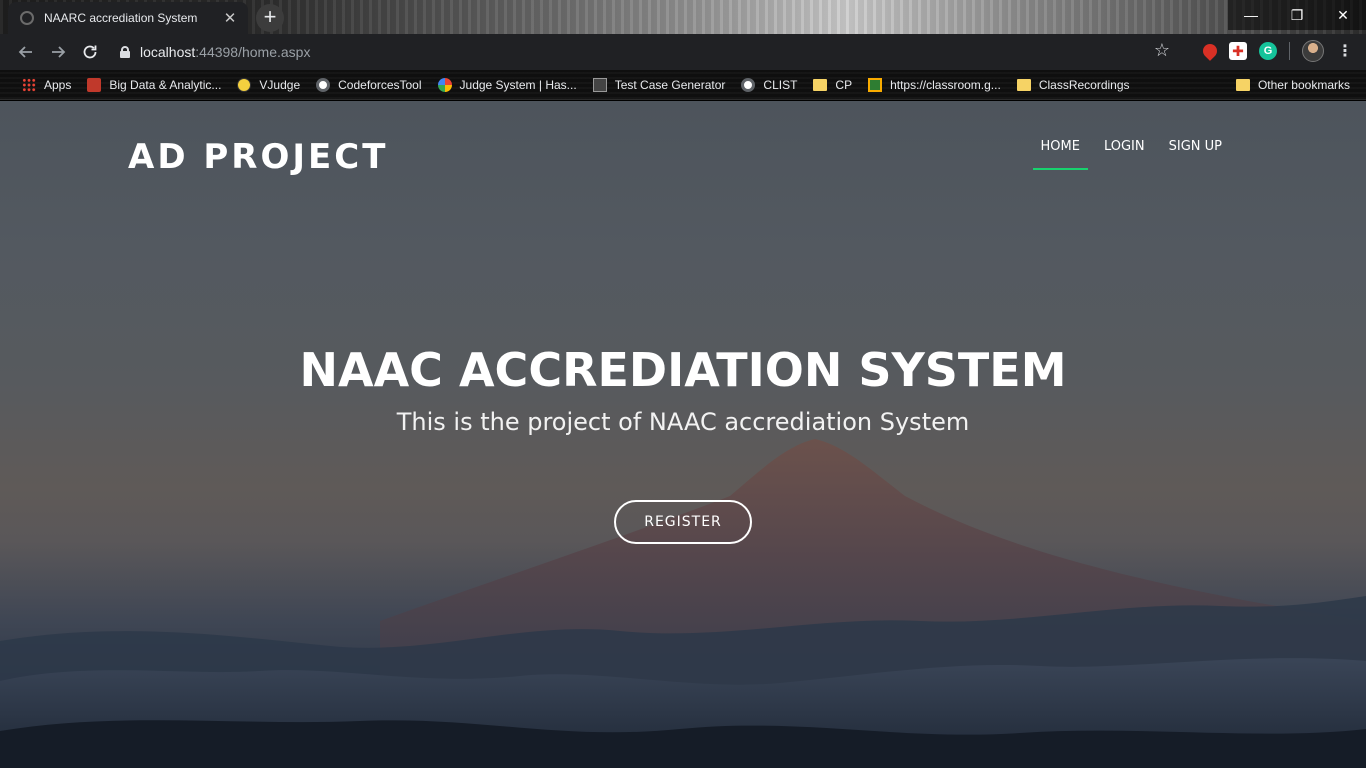 This screenshot has height=768, width=1366. What do you see at coordinates (1343, 15) in the screenshot?
I see `close-window-button: ✕` at bounding box center [1343, 15].